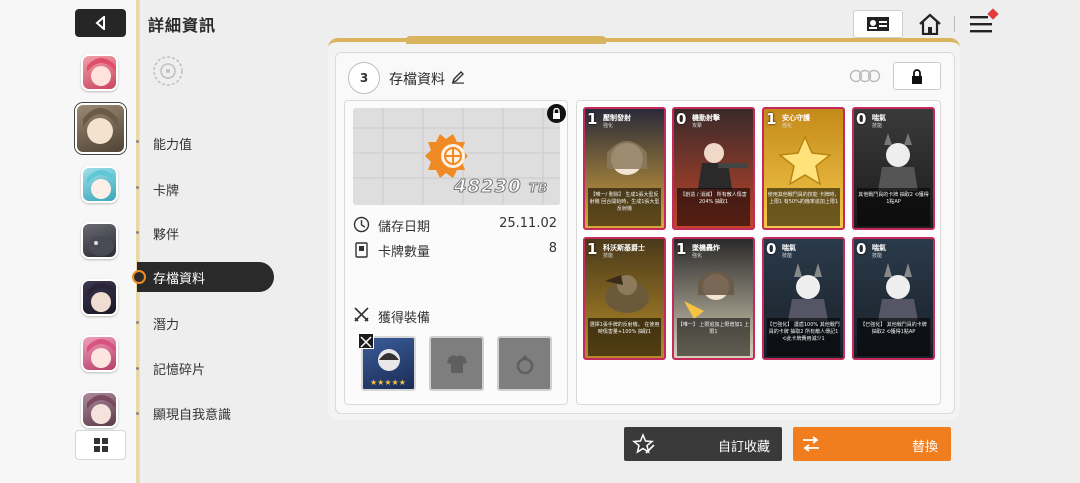 The width and height of the screenshot is (1080, 483). What do you see at coordinates (361, 314) in the screenshot?
I see `crossed-swords-icon` at bounding box center [361, 314].